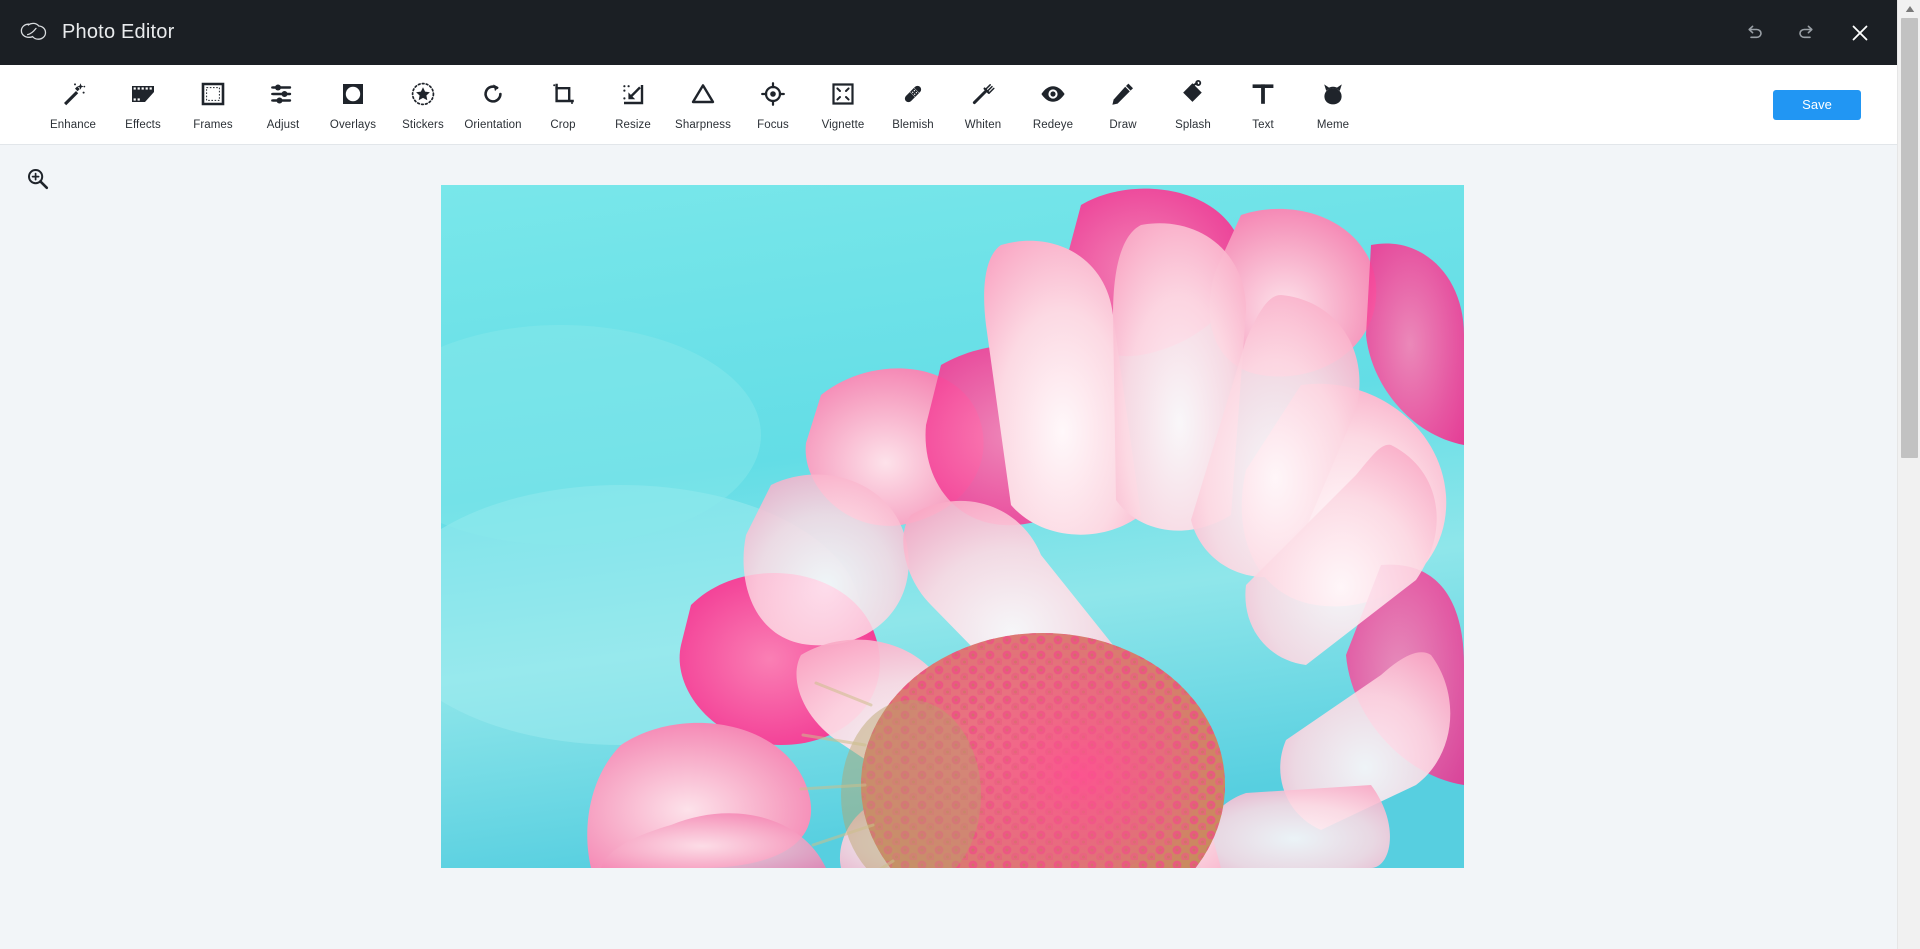 This screenshot has height=949, width=1920. Describe the element at coordinates (1817, 104) in the screenshot. I see `save-button: Save` at that location.